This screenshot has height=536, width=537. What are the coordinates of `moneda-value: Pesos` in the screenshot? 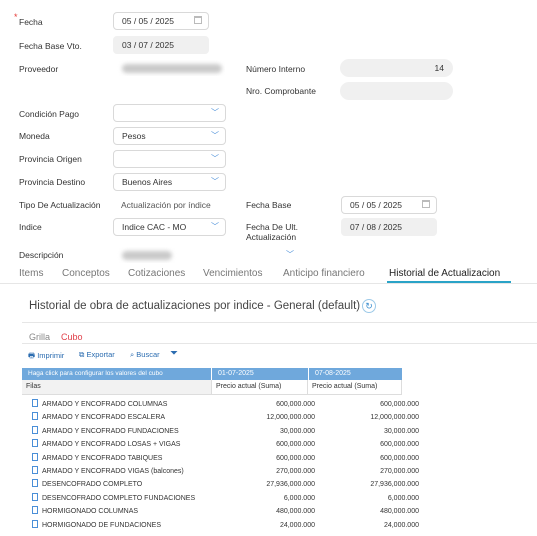 It's located at (134, 136).